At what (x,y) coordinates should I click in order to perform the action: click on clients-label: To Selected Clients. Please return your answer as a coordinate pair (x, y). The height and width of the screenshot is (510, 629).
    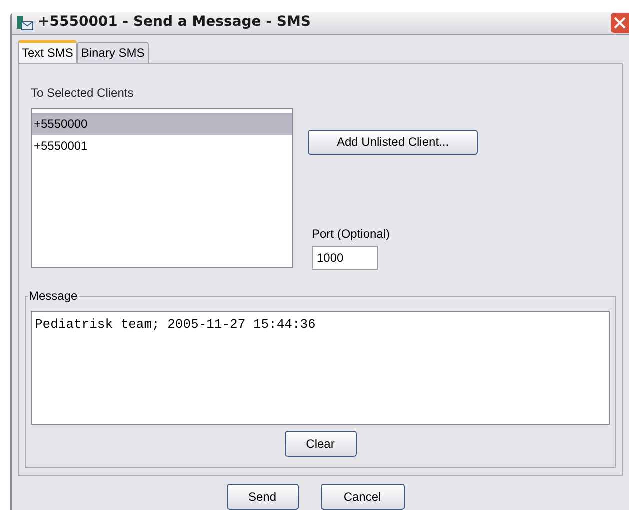
    Looking at the image, I should click on (83, 93).